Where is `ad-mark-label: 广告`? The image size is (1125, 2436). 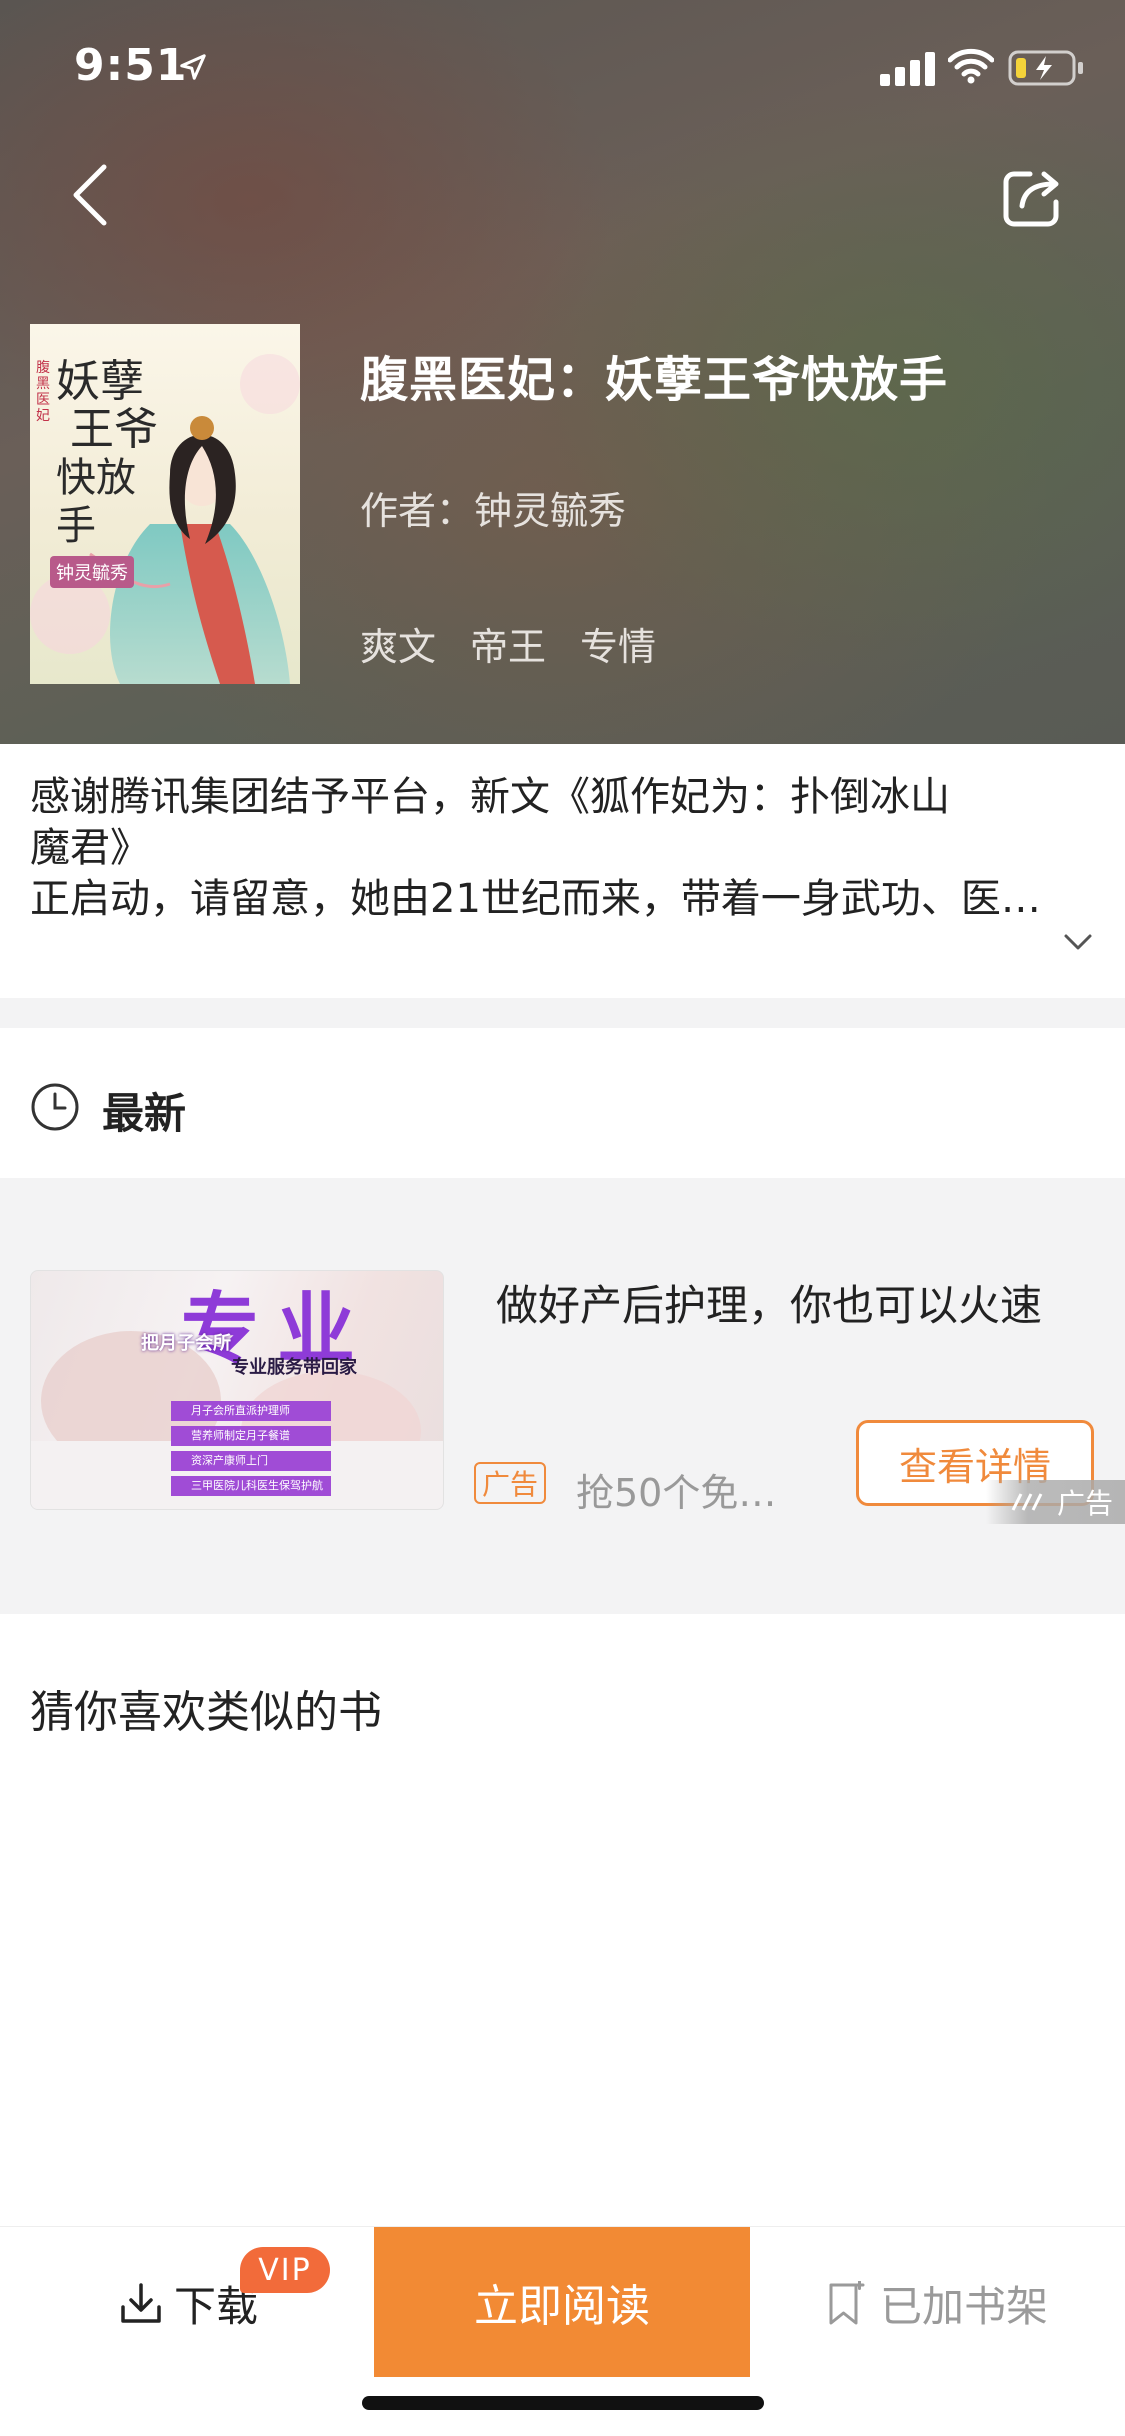 ad-mark-label: 广告 is located at coordinates (1084, 1503).